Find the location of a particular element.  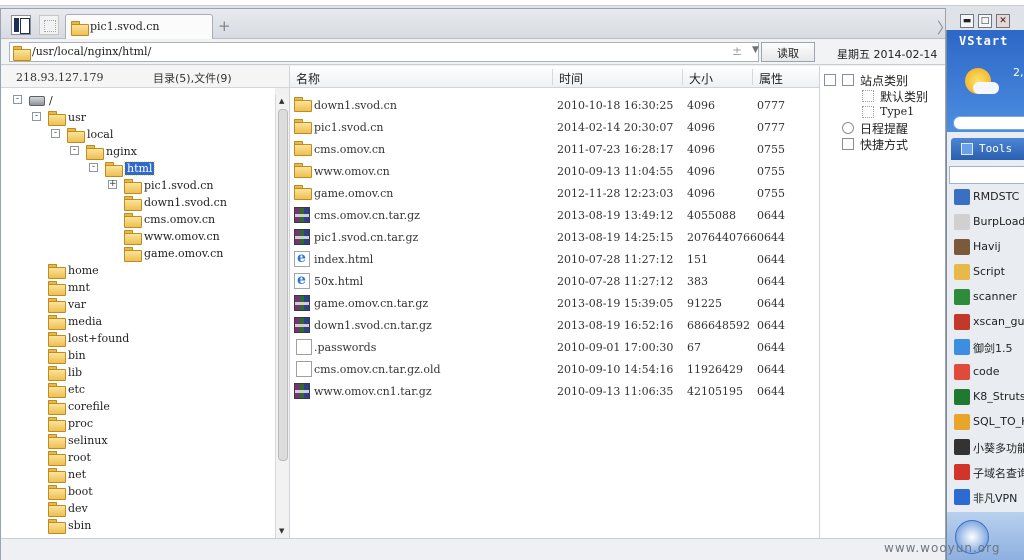

vstart-item: code is located at coordinates (987, 372).